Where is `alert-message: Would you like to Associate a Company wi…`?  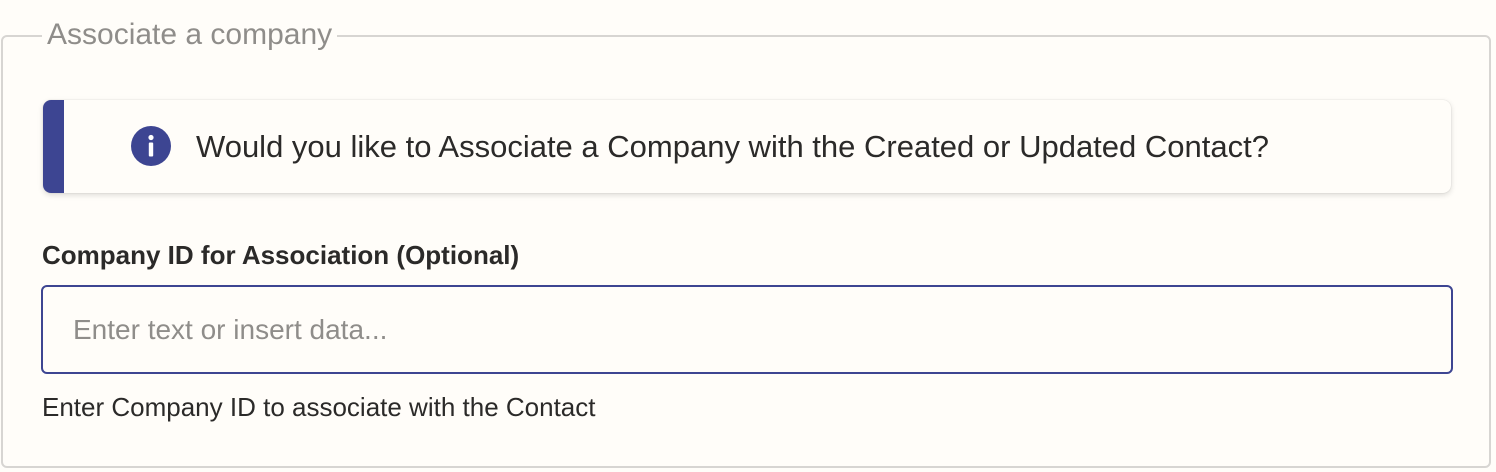
alert-message: Would you like to Associate a Company wi… is located at coordinates (732, 146).